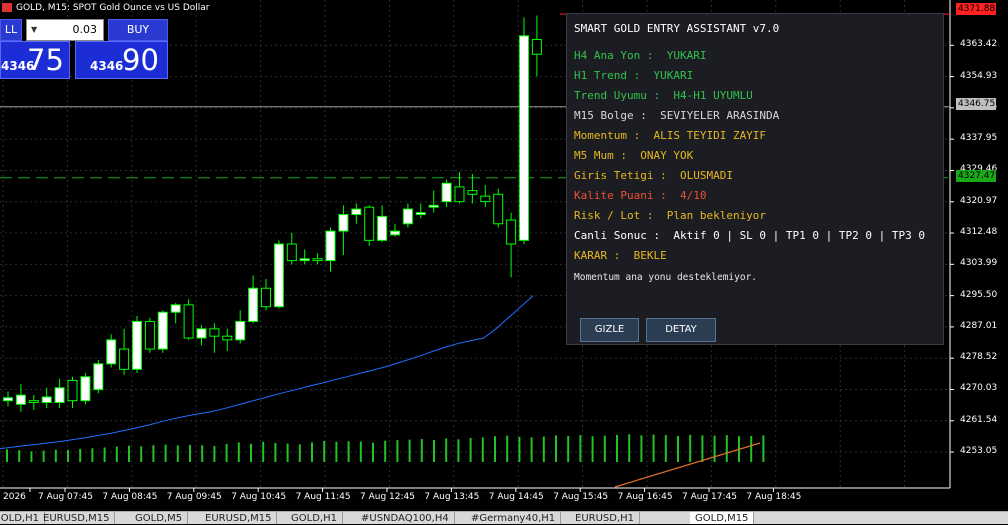 The image size is (1008, 525). Describe the element at coordinates (65, 497) in the screenshot. I see `time-axis-label: 7 Aug 07:45` at that location.